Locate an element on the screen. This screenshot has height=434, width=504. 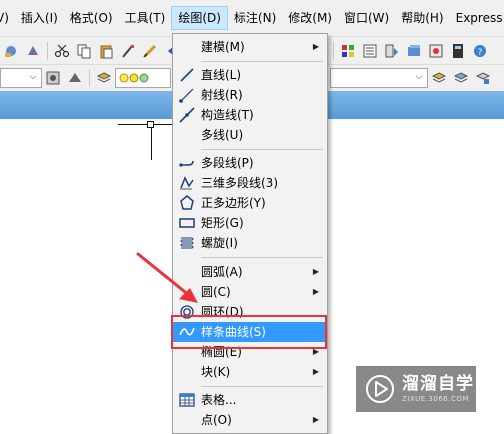
watermark-title: 溜溜自学 is located at coordinates (438, 384).